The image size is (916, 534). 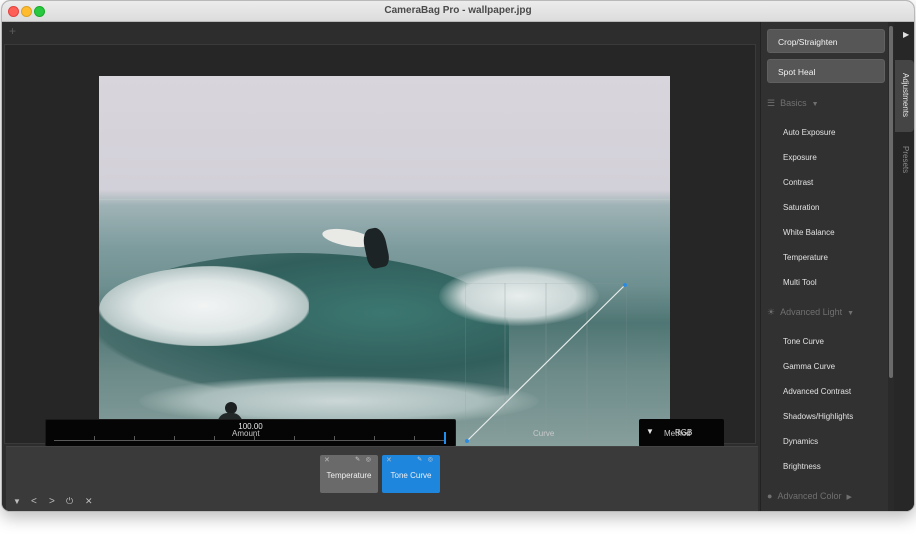 I want to click on tab-label: Presets, so click(x=905, y=160).